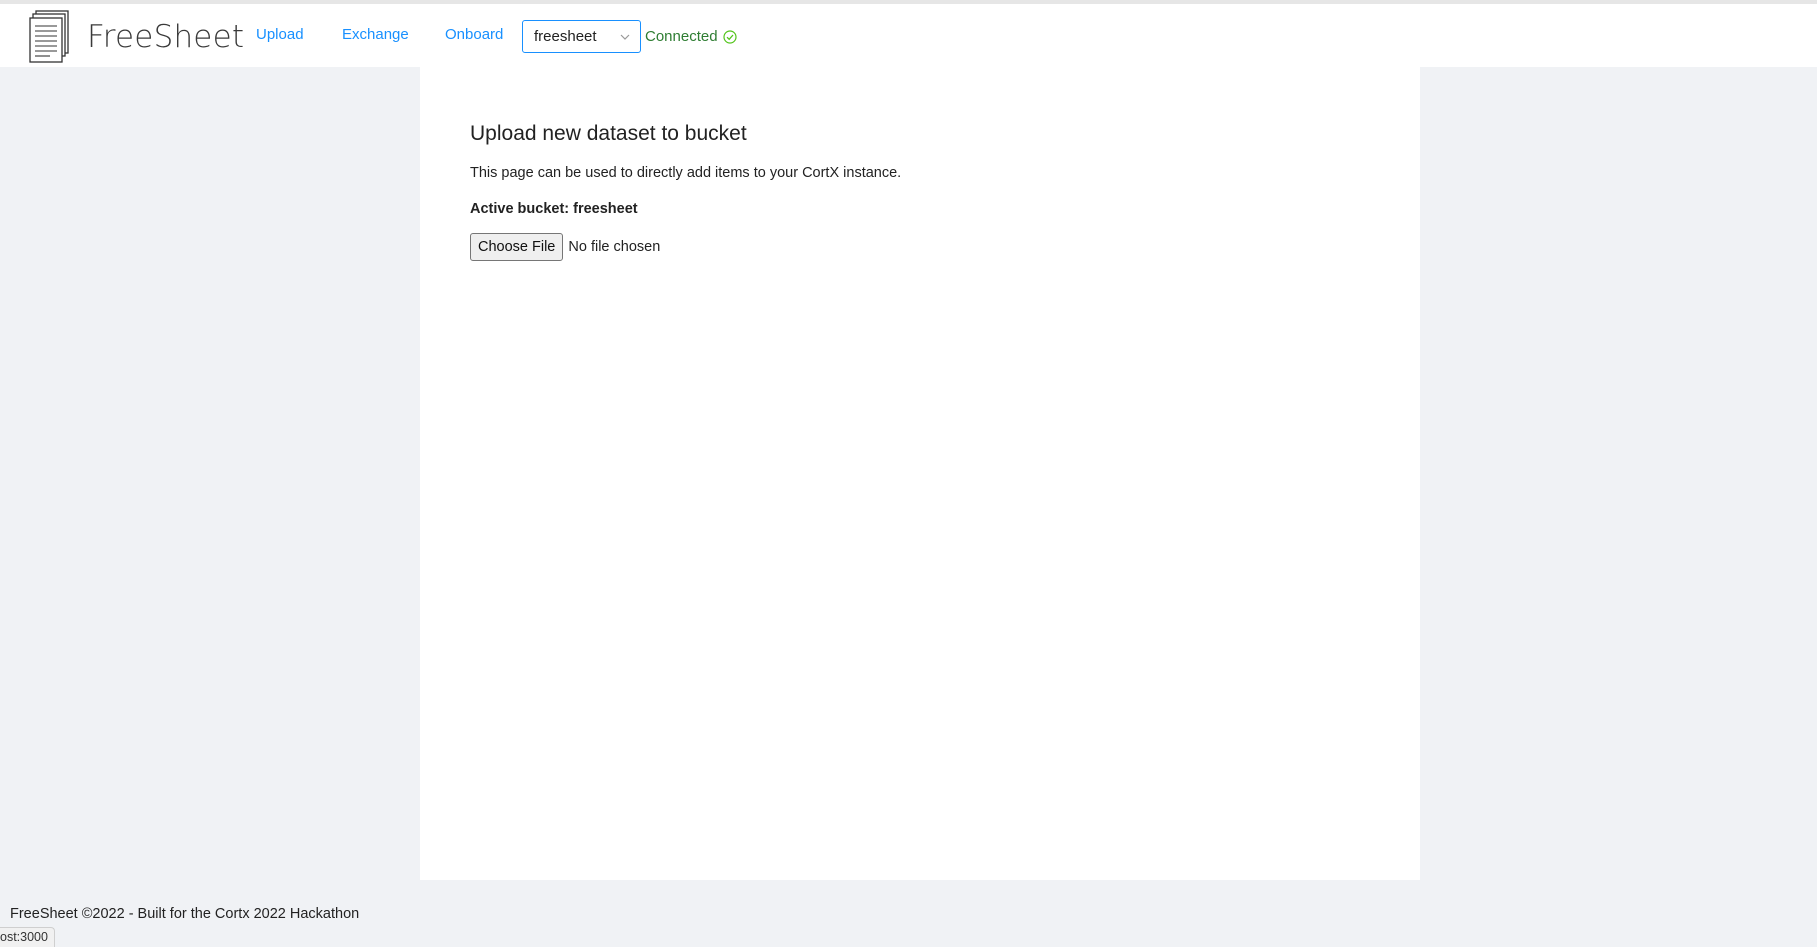  What do you see at coordinates (280, 34) in the screenshot?
I see `nav-upload-link: Upload` at bounding box center [280, 34].